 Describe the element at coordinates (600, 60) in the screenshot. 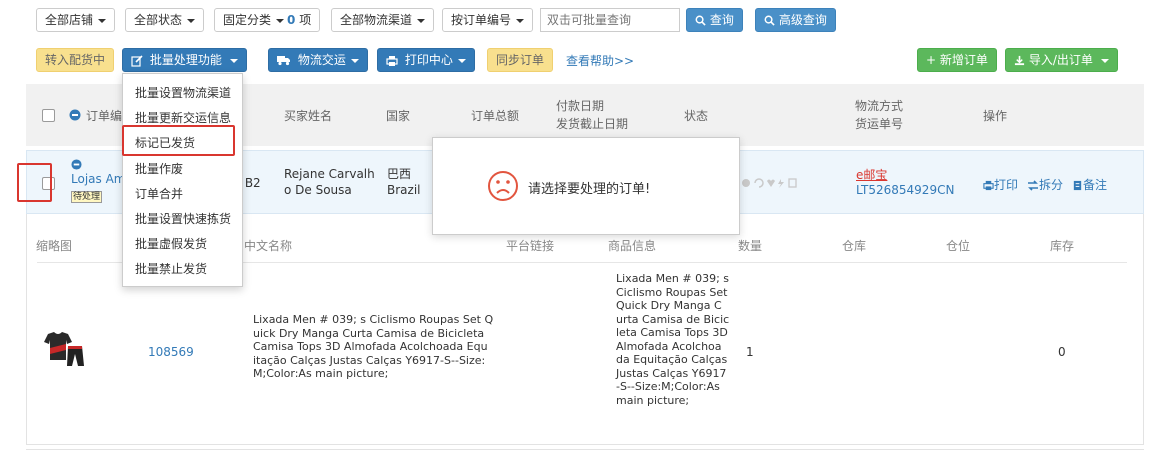

I see `help-link: 查看帮助>>` at that location.